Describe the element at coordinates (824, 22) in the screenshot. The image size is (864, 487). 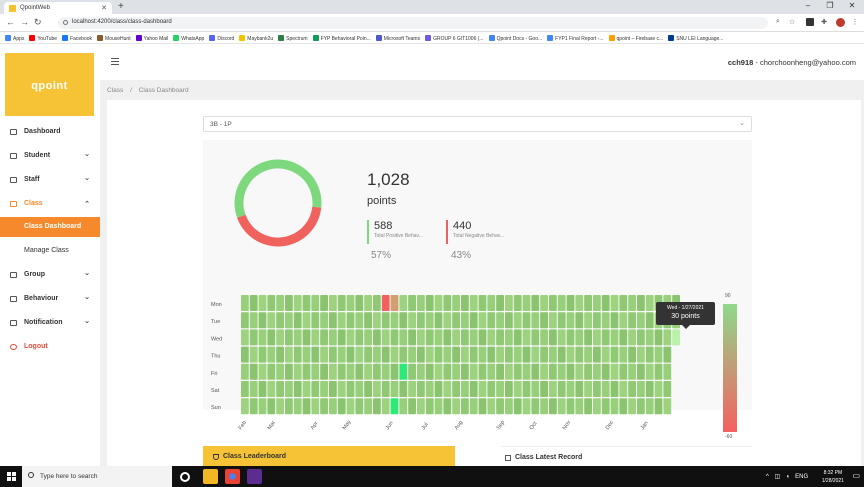
I see `puzzle-icon: ✚` at that location.